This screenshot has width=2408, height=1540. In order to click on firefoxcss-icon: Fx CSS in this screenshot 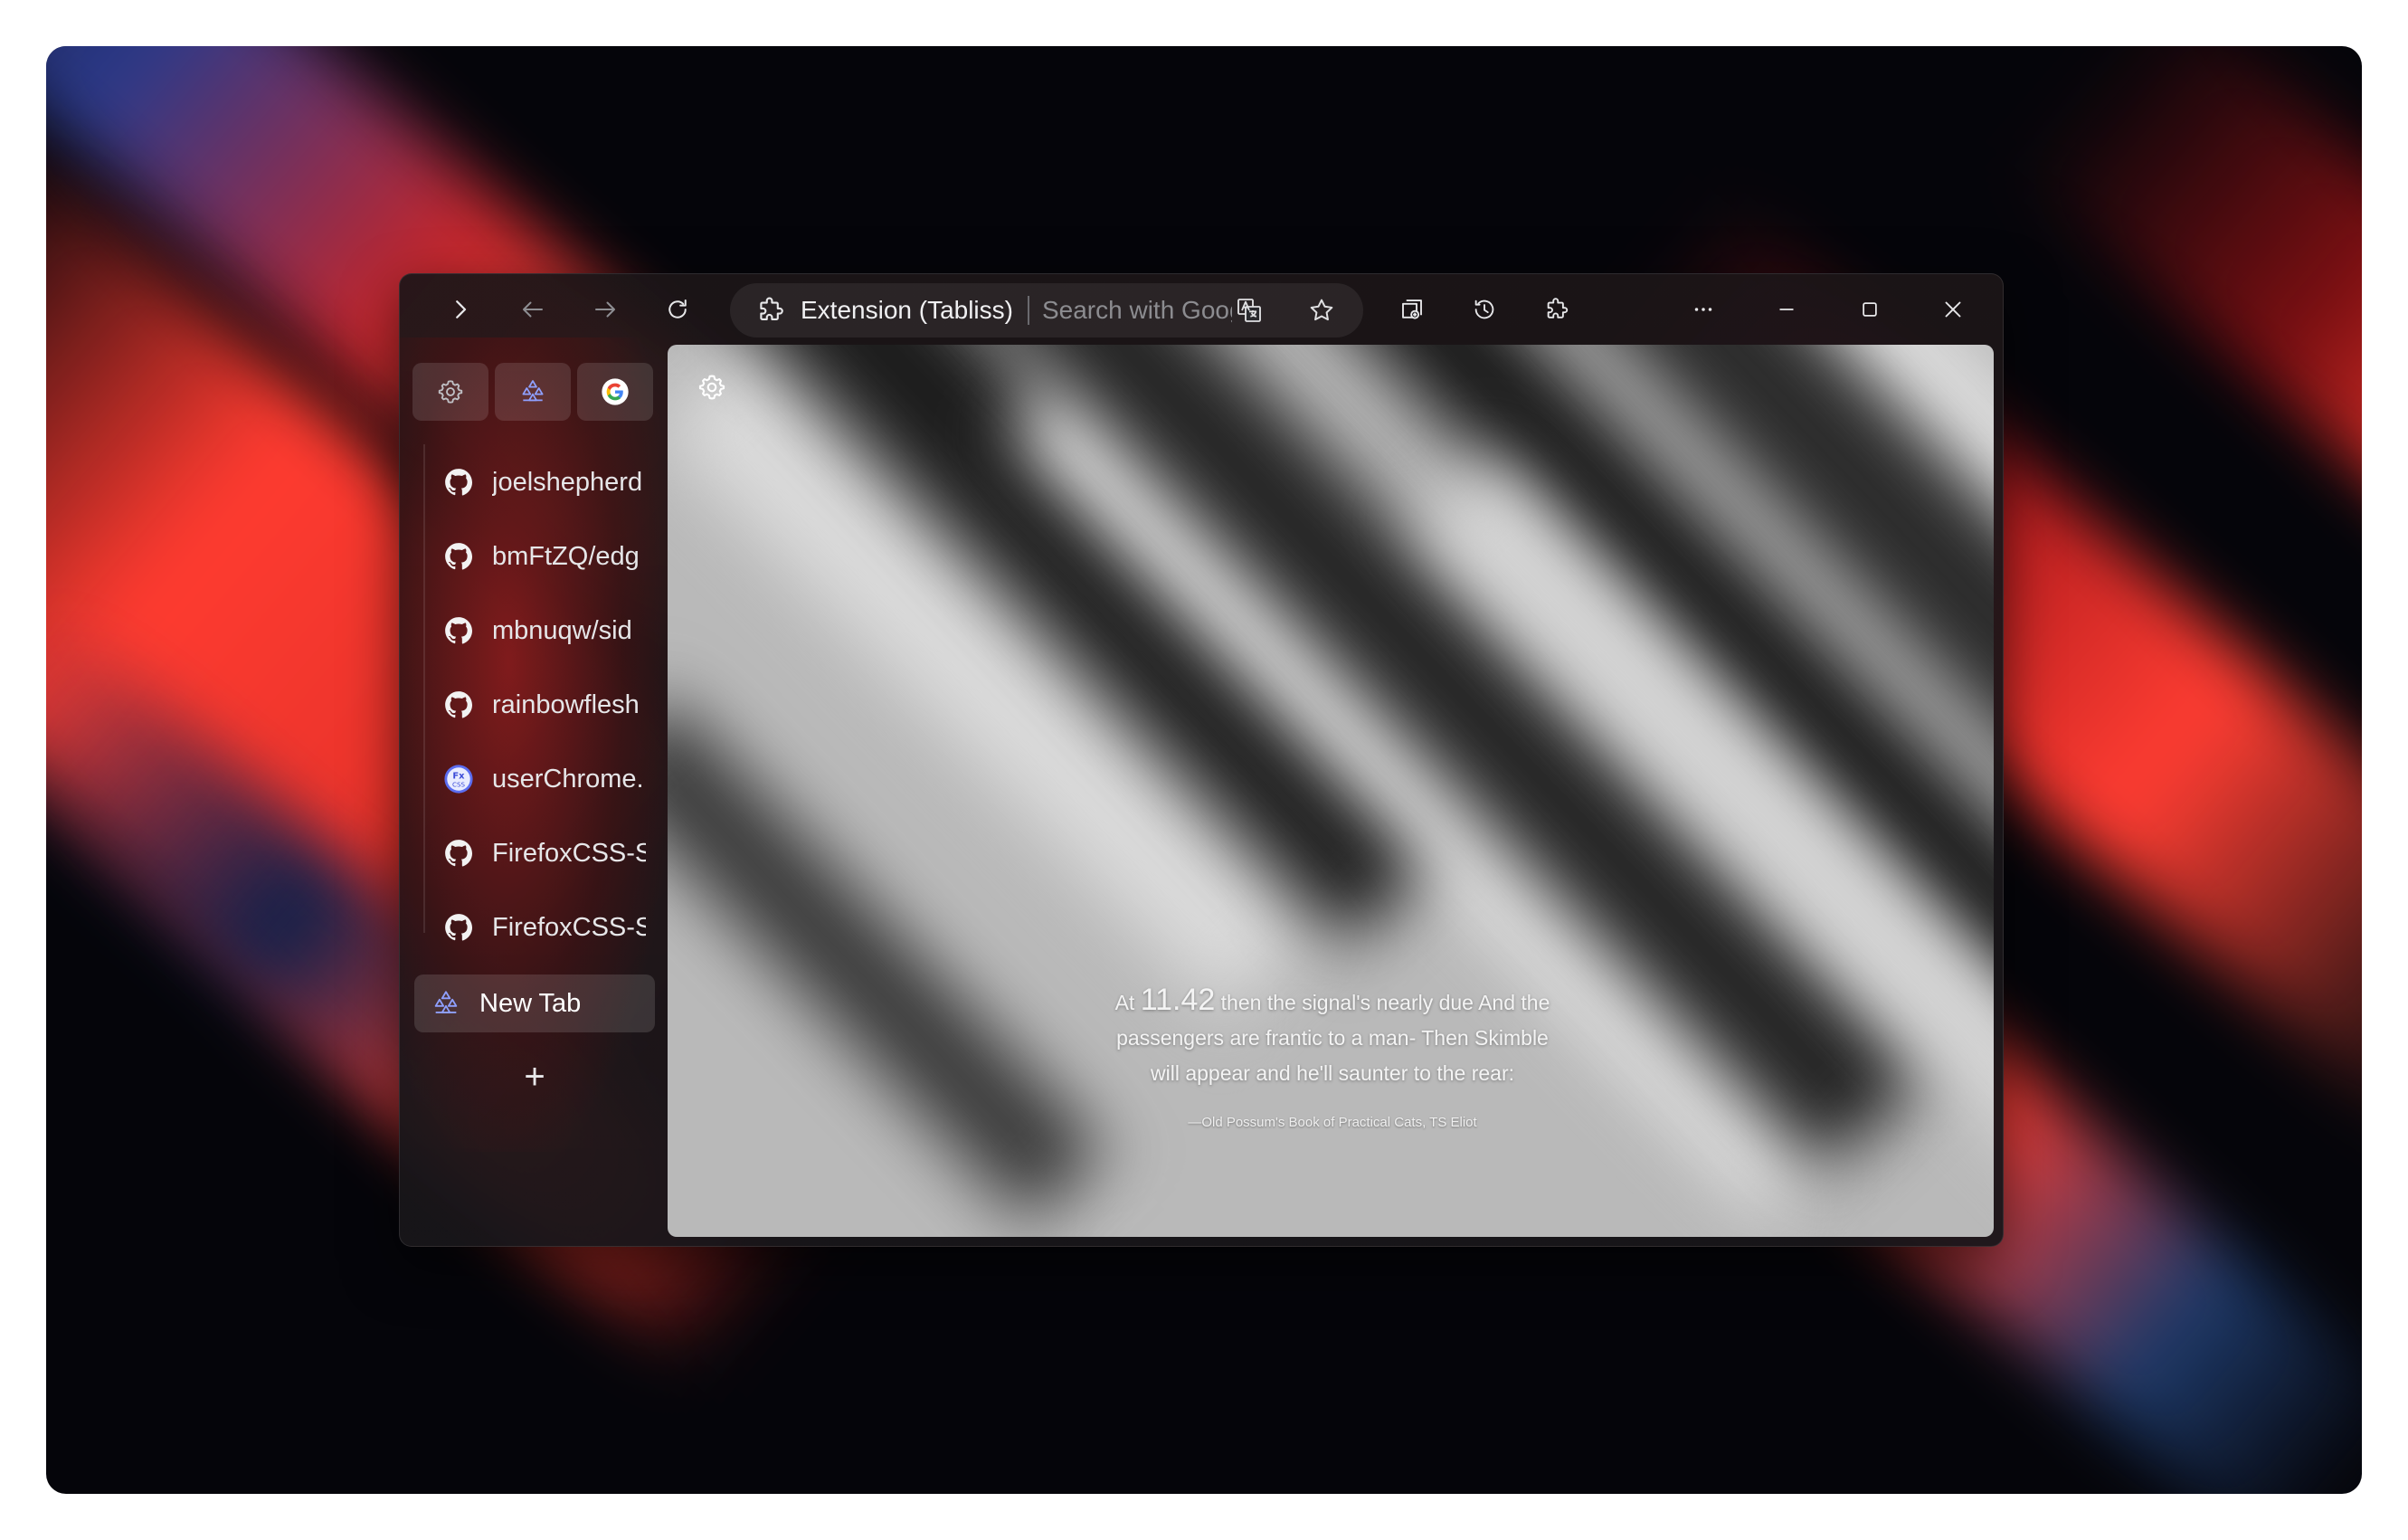, I will do `click(458, 779)`.